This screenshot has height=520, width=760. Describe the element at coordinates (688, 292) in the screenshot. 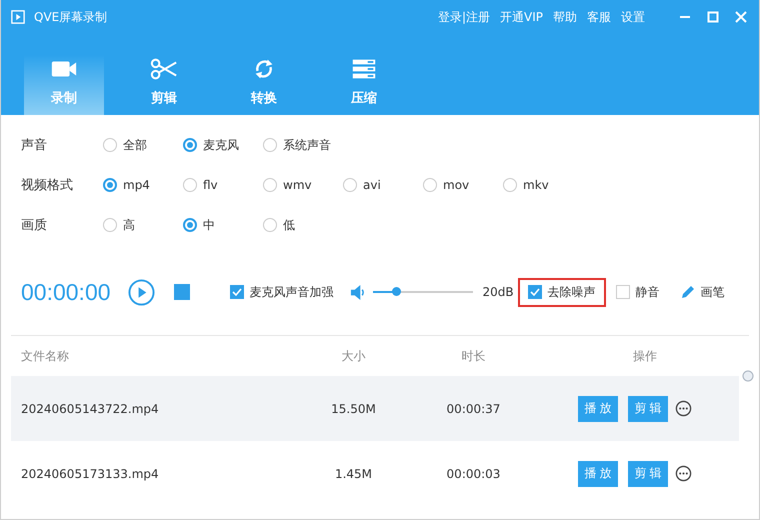

I see `pencil-icon` at that location.